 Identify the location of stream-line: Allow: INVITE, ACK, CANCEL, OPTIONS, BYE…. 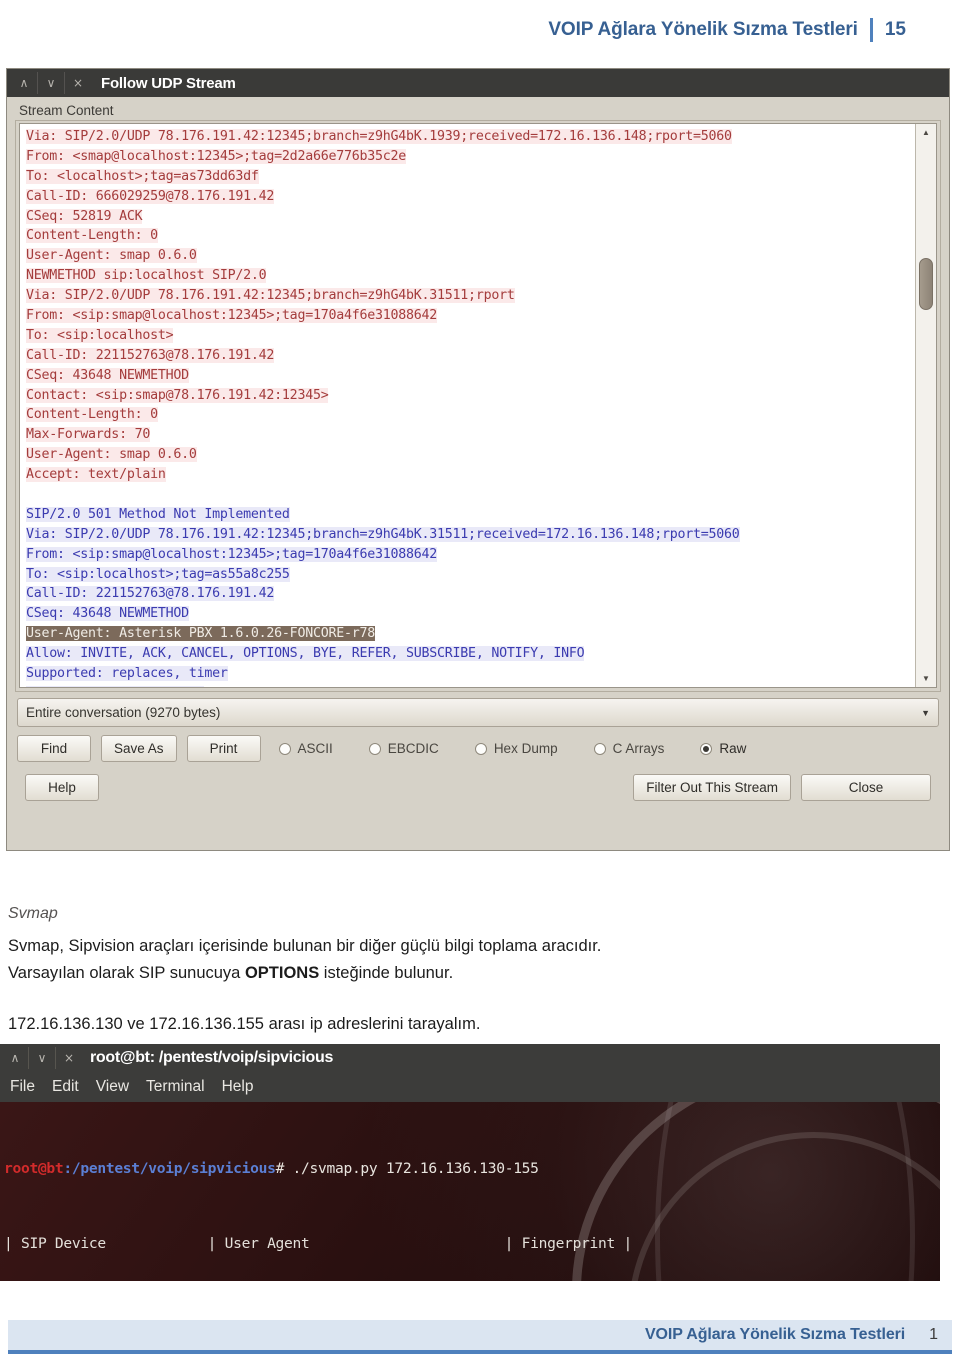
(470, 654).